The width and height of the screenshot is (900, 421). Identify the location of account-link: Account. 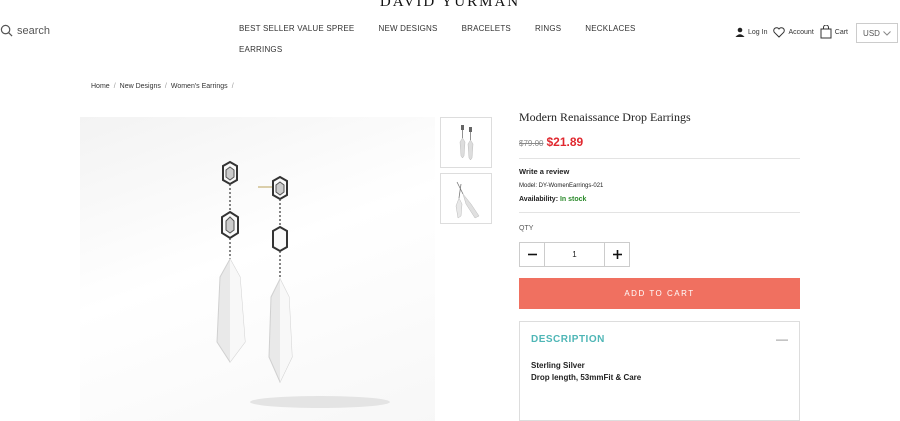
(793, 32).